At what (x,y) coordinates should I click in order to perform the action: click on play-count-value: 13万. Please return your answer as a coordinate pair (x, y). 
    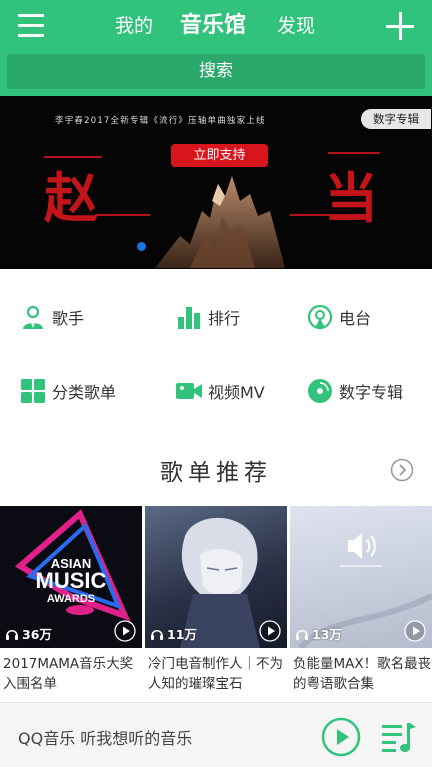
    Looking at the image, I should click on (327, 634).